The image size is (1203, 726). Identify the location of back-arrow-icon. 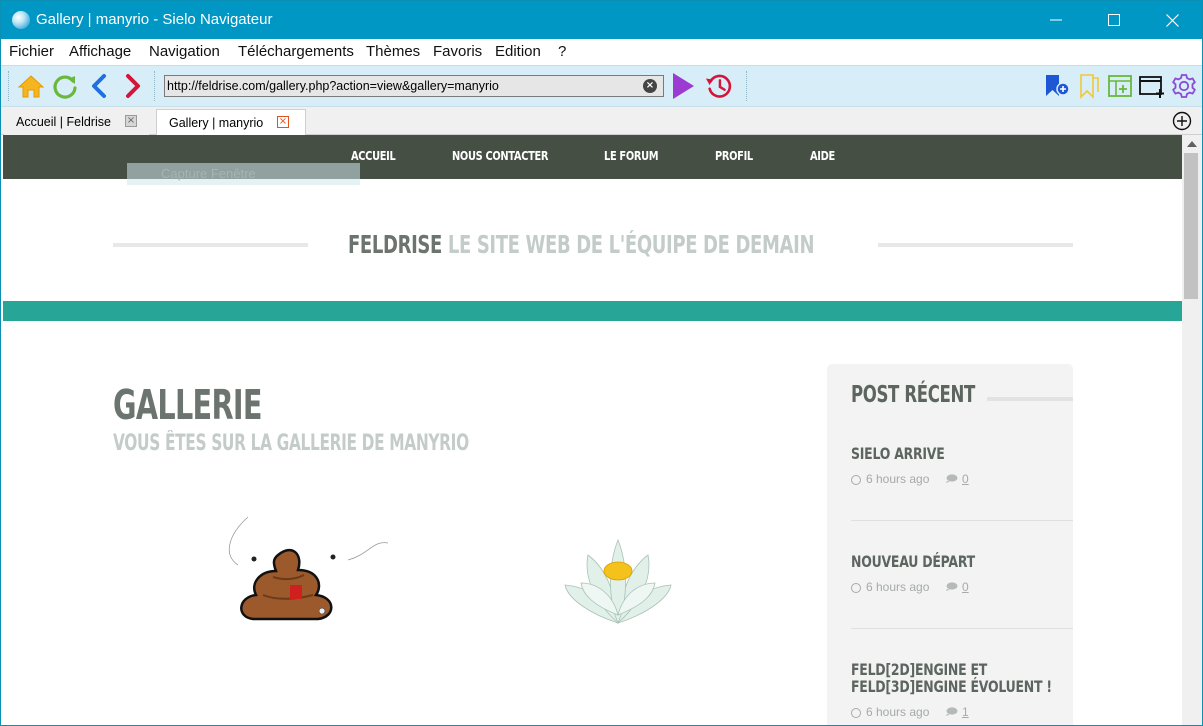
(99, 86).